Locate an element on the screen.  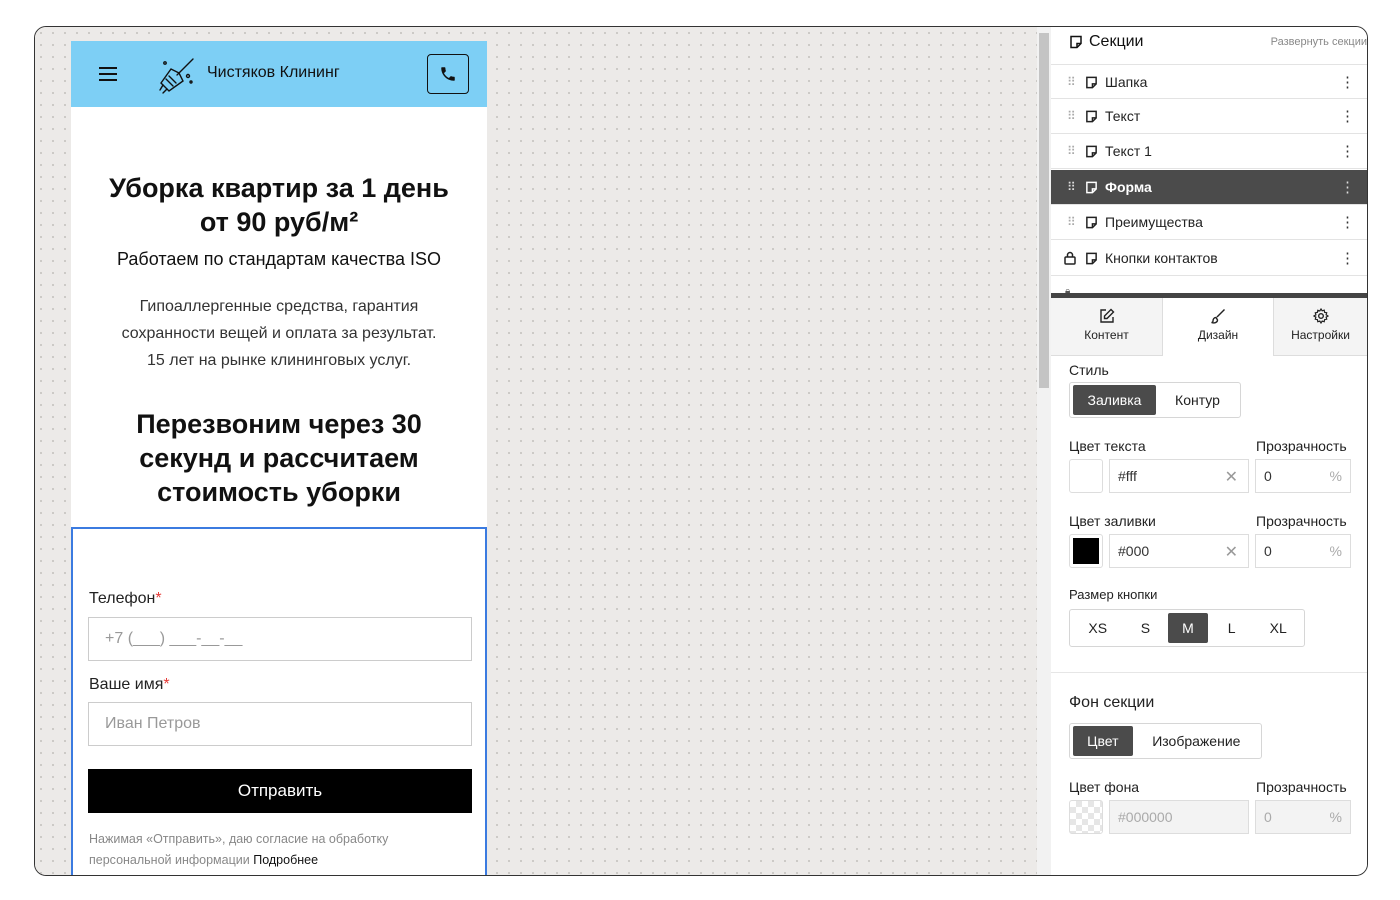
text-opacity-label: Прозрачность is located at coordinates (1301, 446).